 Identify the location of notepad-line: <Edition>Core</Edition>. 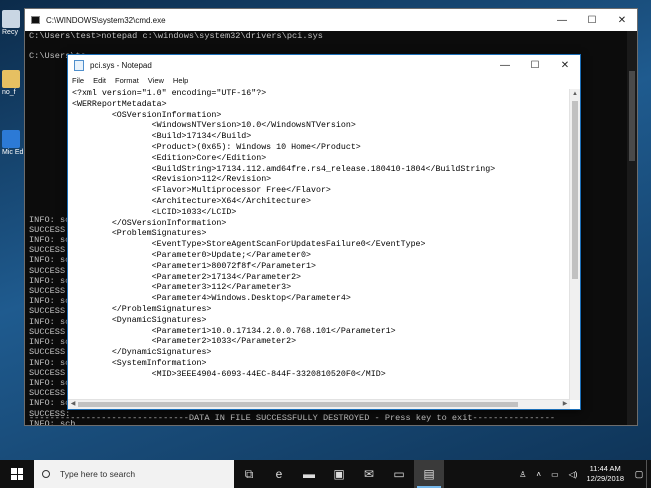
(169, 158).